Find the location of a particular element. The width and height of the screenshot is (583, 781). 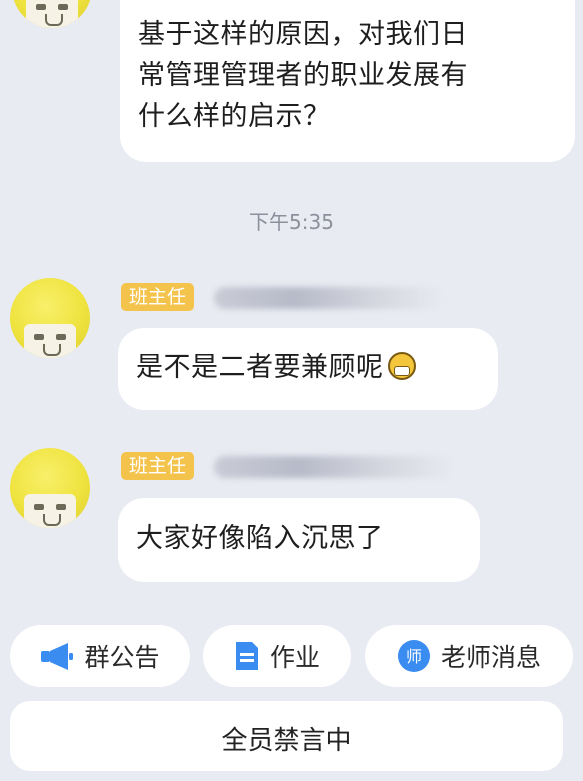

timestamp: 下午5:35 is located at coordinates (291, 222).